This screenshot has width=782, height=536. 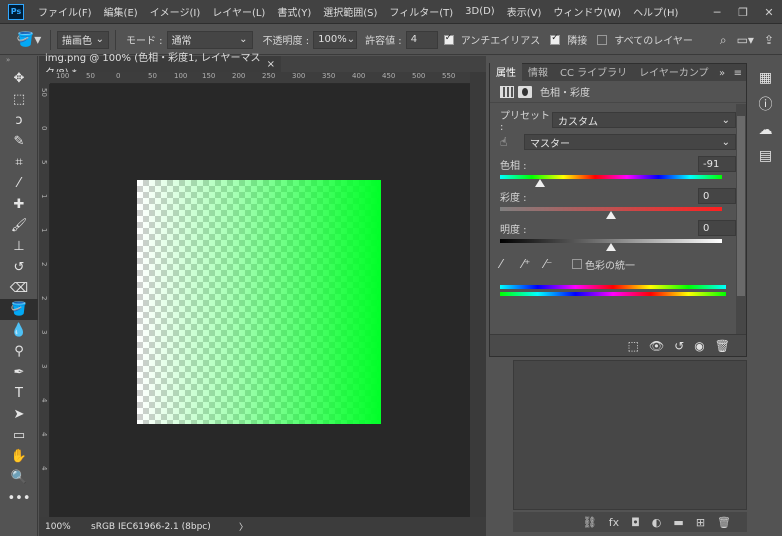 I want to click on channel-select: マスター ⌄, so click(x=630, y=142).